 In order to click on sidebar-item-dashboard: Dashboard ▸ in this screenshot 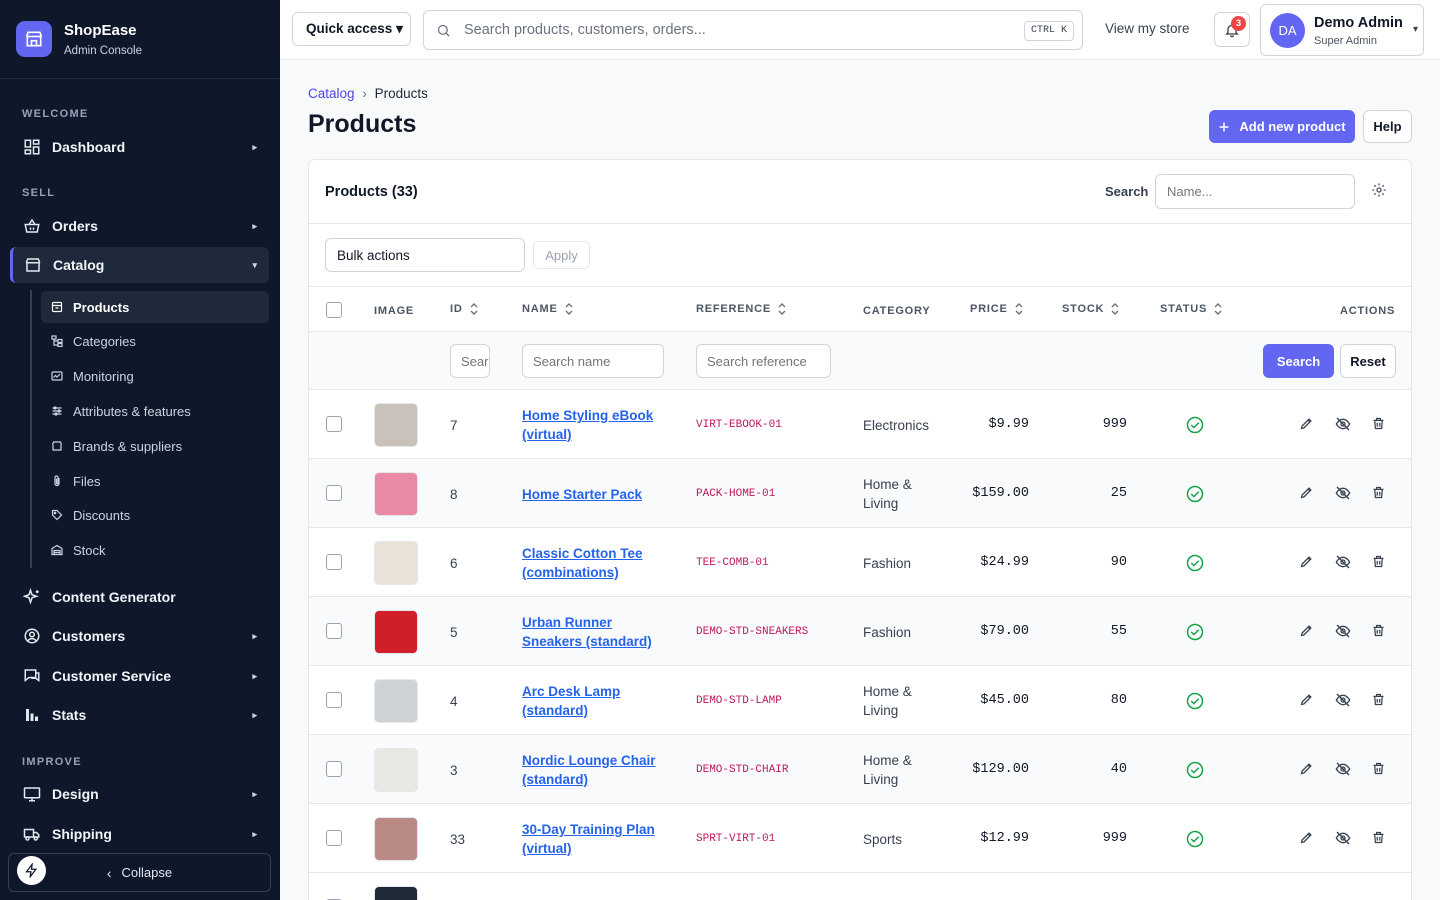, I will do `click(139, 147)`.